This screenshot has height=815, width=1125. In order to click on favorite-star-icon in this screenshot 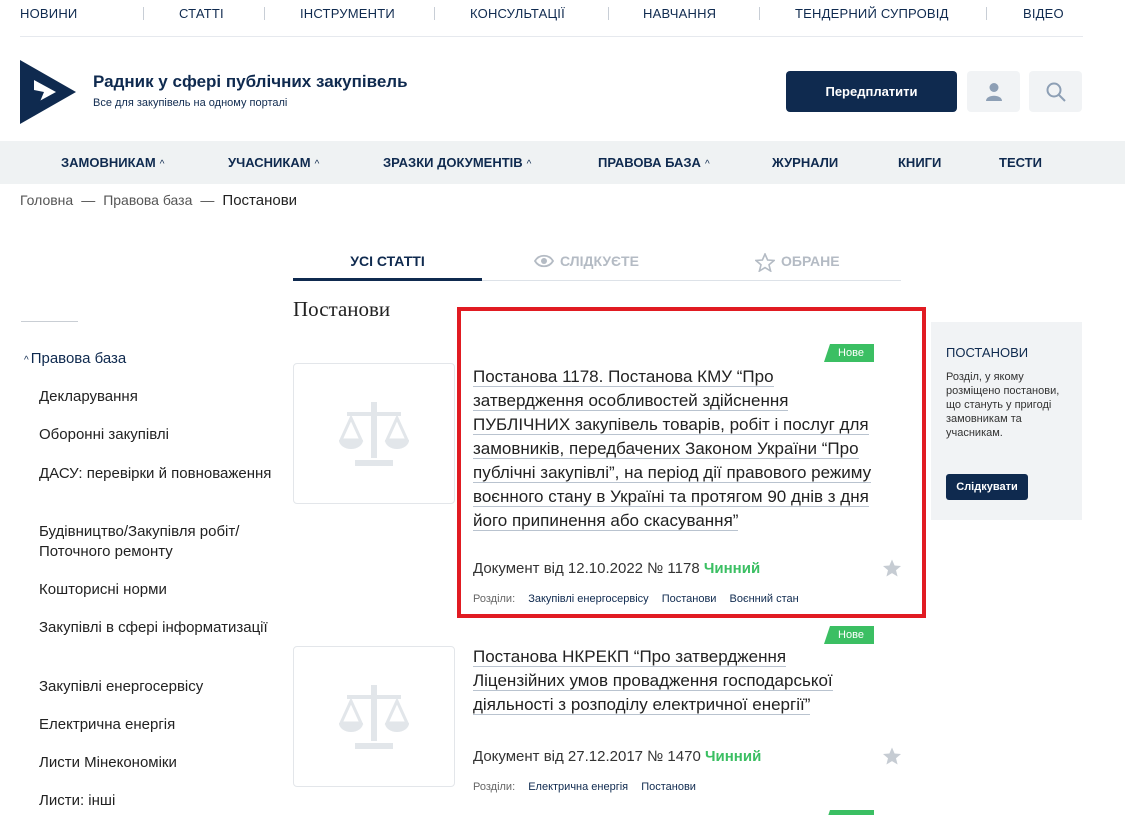, I will do `click(892, 756)`.